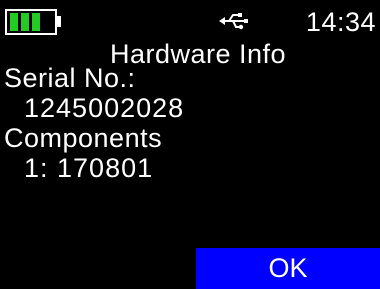 This screenshot has height=289, width=380. What do you see at coordinates (104, 108) in the screenshot?
I see `serial-value: 1245002028` at bounding box center [104, 108].